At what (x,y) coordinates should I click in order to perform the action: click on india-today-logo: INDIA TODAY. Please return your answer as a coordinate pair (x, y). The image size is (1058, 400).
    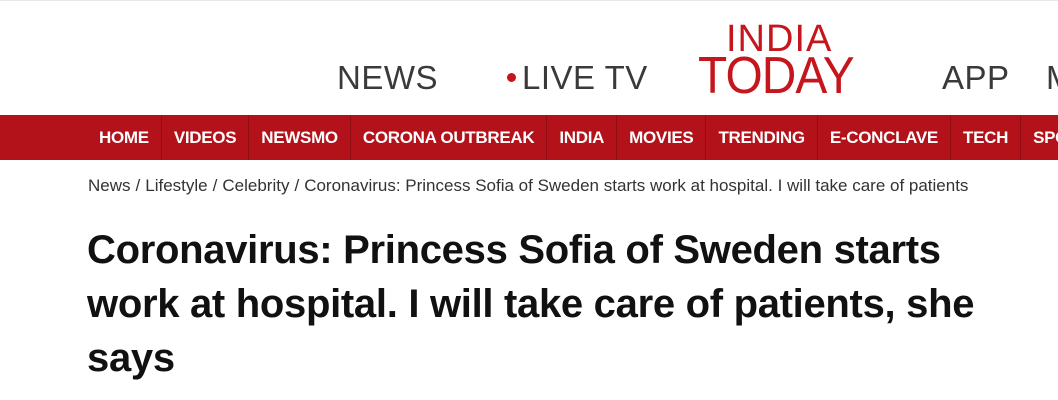
    Looking at the image, I should click on (789, 61).